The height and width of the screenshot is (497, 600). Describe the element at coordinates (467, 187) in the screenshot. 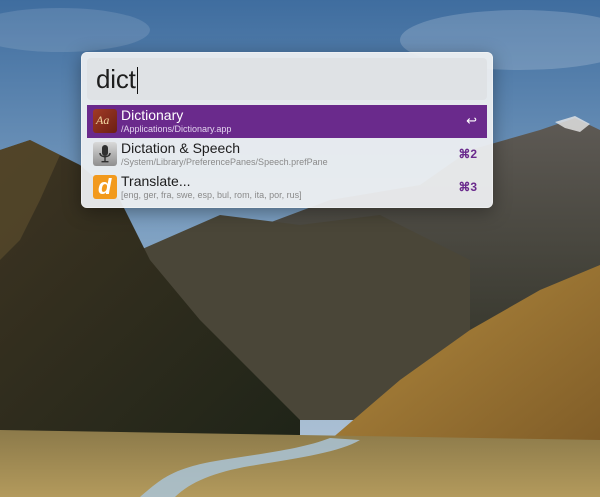

I see `shortcut-label: ⌘3` at that location.